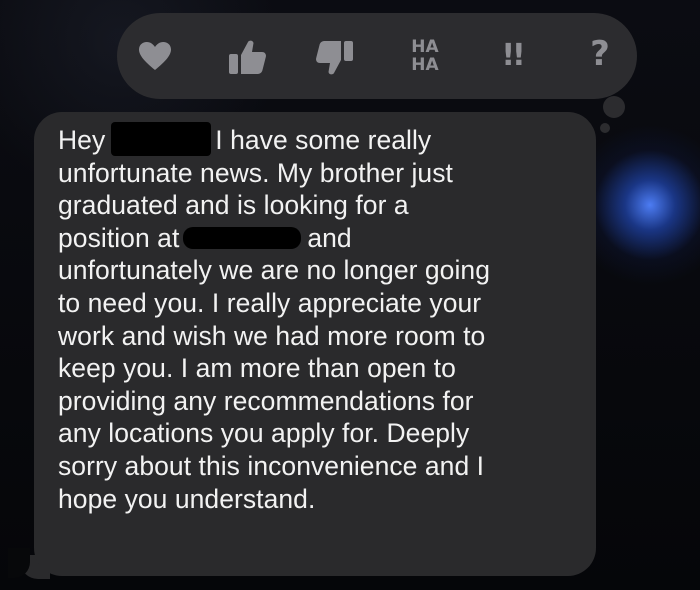 This screenshot has width=700, height=590. Describe the element at coordinates (233, 205) in the screenshot. I see `message-line: graduated and is looking for a` at that location.